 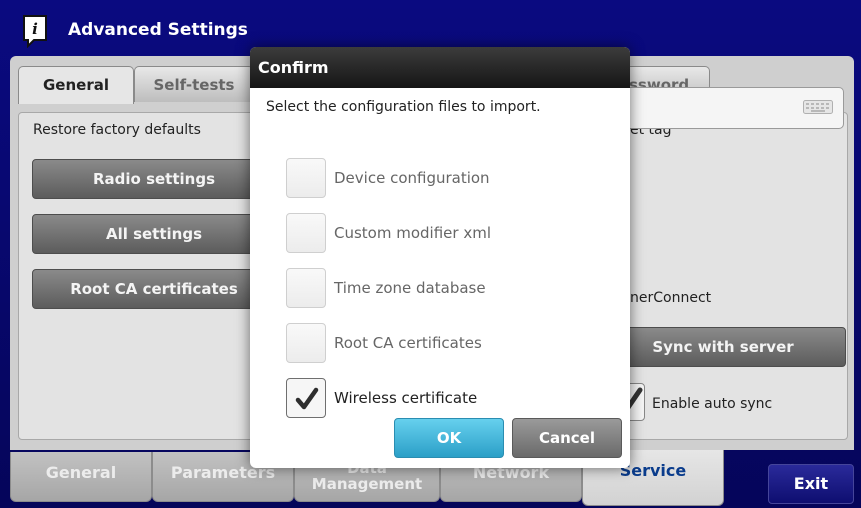 I want to click on info-book-icon: i, so click(x=35, y=31).